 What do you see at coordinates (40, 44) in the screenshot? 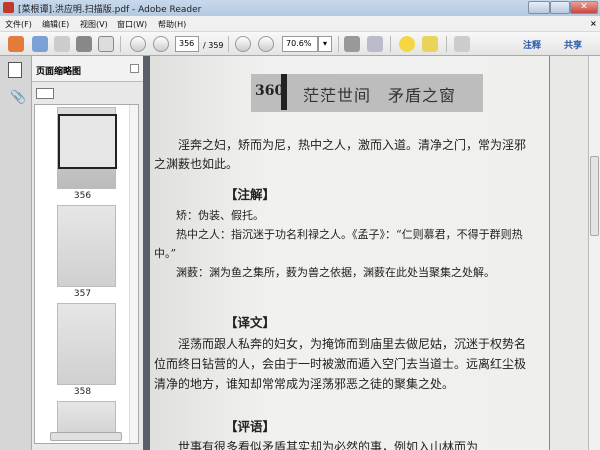
I see `open-icon` at bounding box center [40, 44].